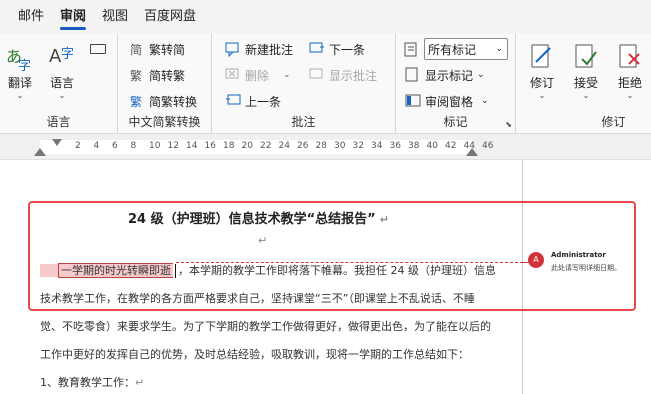 This screenshot has width=651, height=394. What do you see at coordinates (173, 146) in the screenshot?
I see `ruler-tick-label: 12` at bounding box center [173, 146].